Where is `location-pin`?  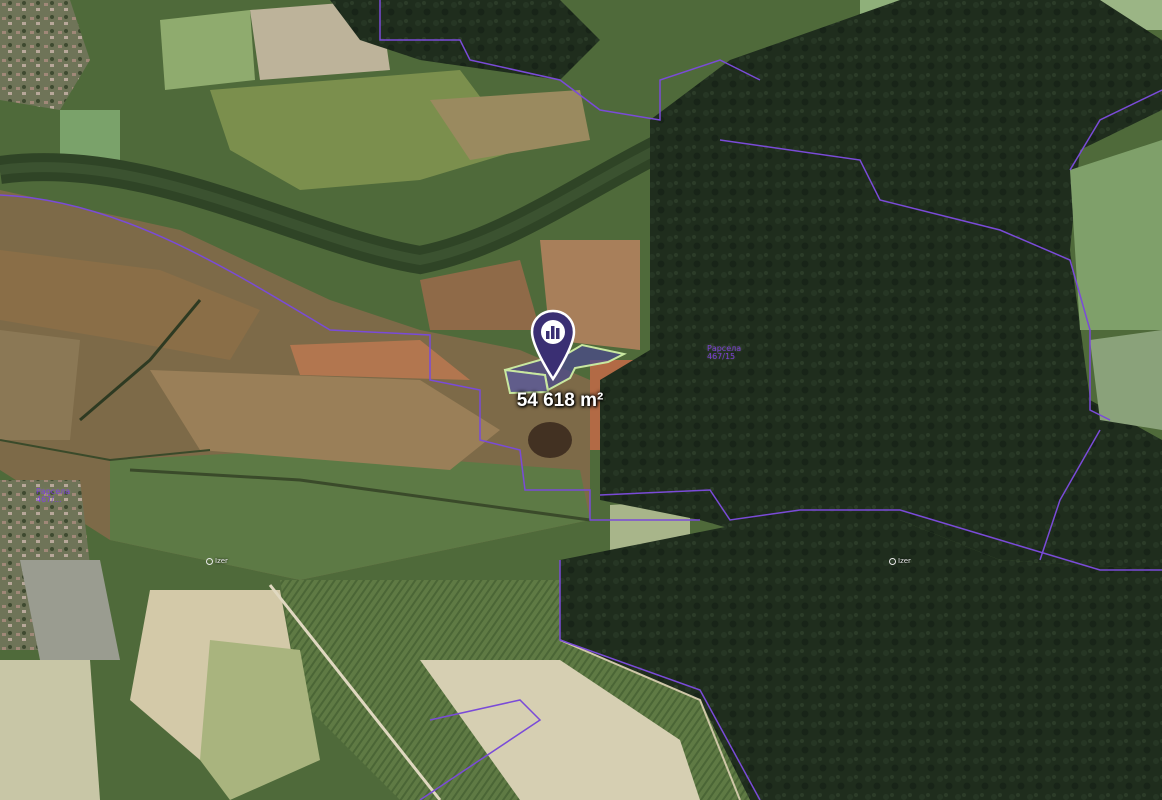
location-pin is located at coordinates (553, 346).